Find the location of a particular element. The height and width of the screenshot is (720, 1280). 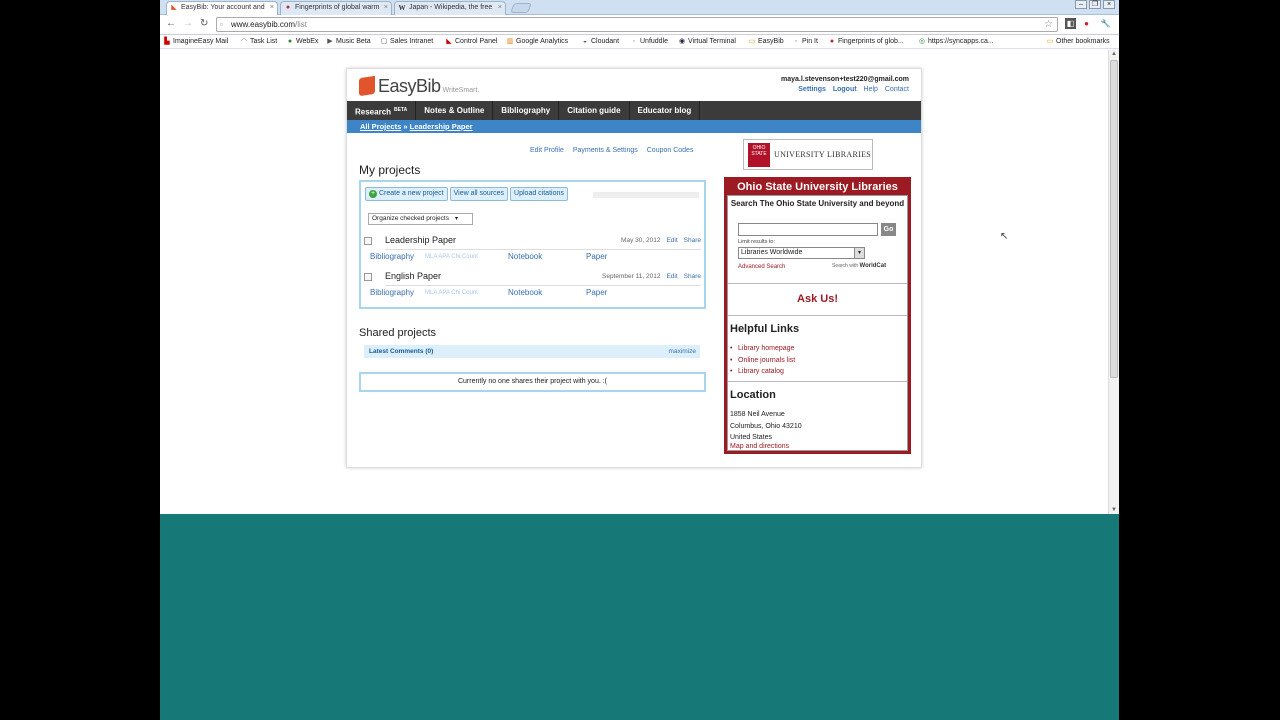

chevron-down-icon: ▾ is located at coordinates (456, 219).